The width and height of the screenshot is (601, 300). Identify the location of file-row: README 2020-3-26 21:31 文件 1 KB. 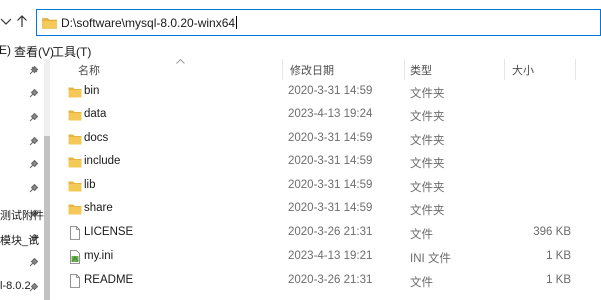
(330, 281).